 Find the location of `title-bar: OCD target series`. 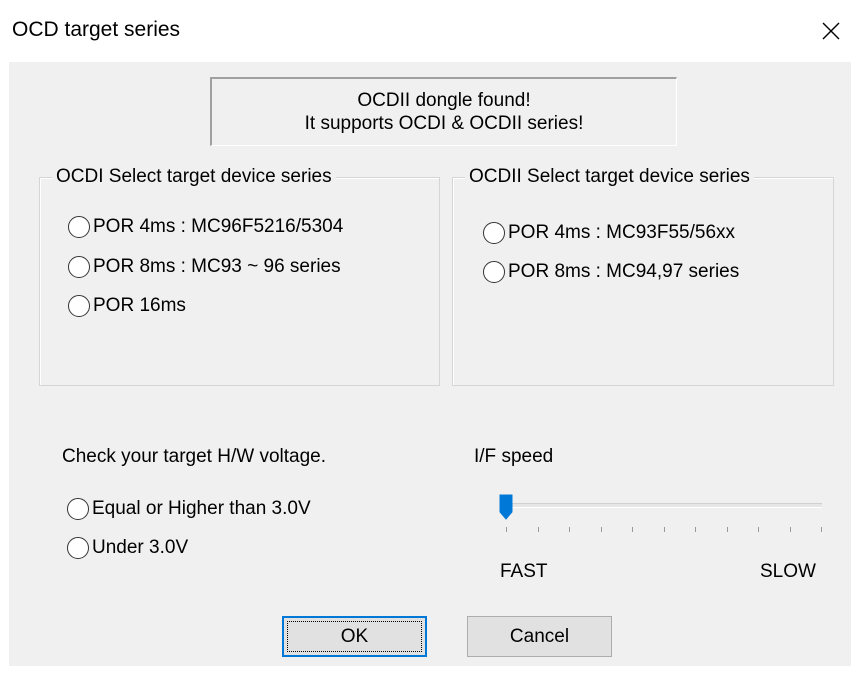

title-bar: OCD target series is located at coordinates (429, 31).